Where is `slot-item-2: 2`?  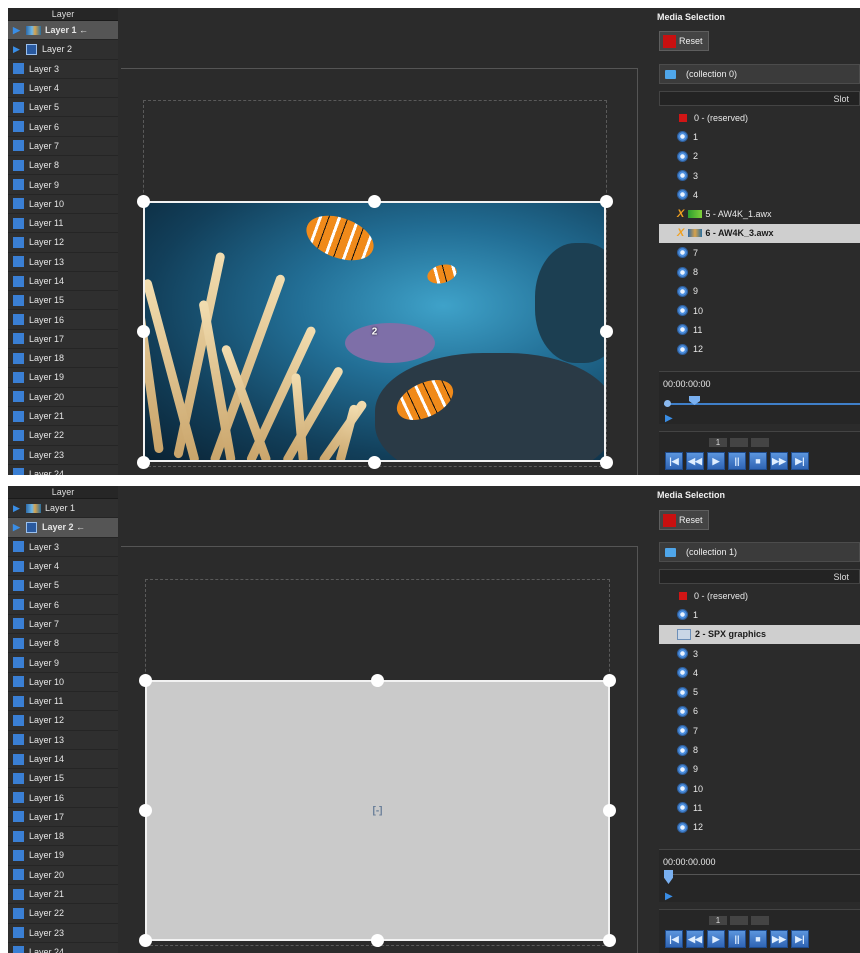
slot-item-2: 2 is located at coordinates (759, 156).